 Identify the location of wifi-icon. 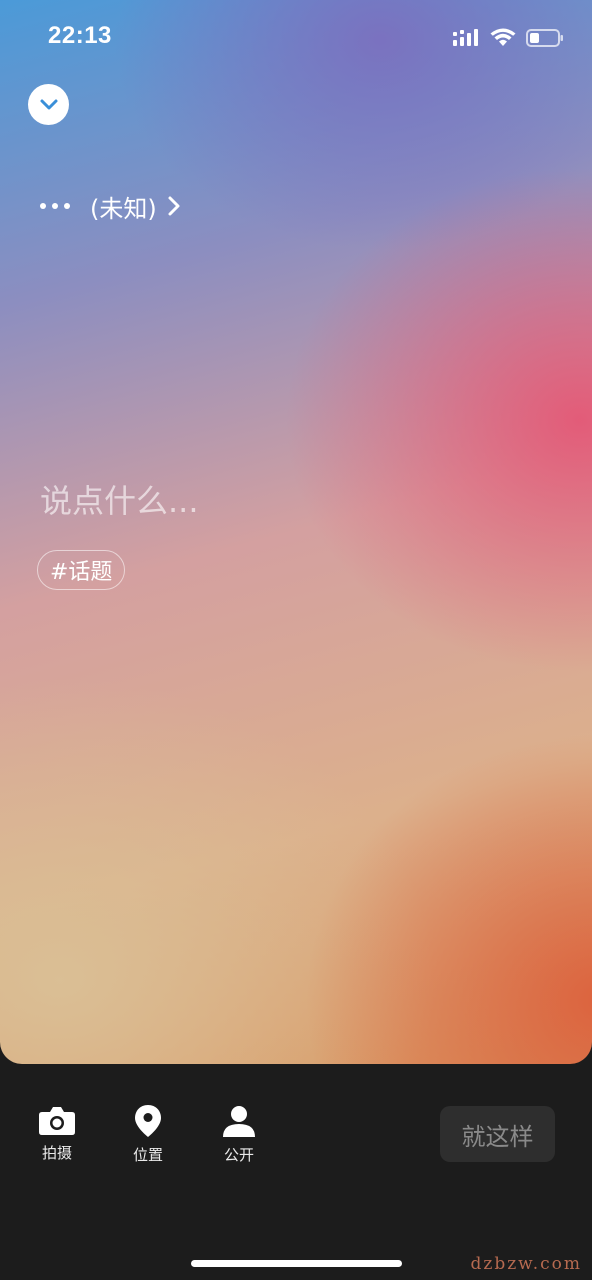
(503, 37).